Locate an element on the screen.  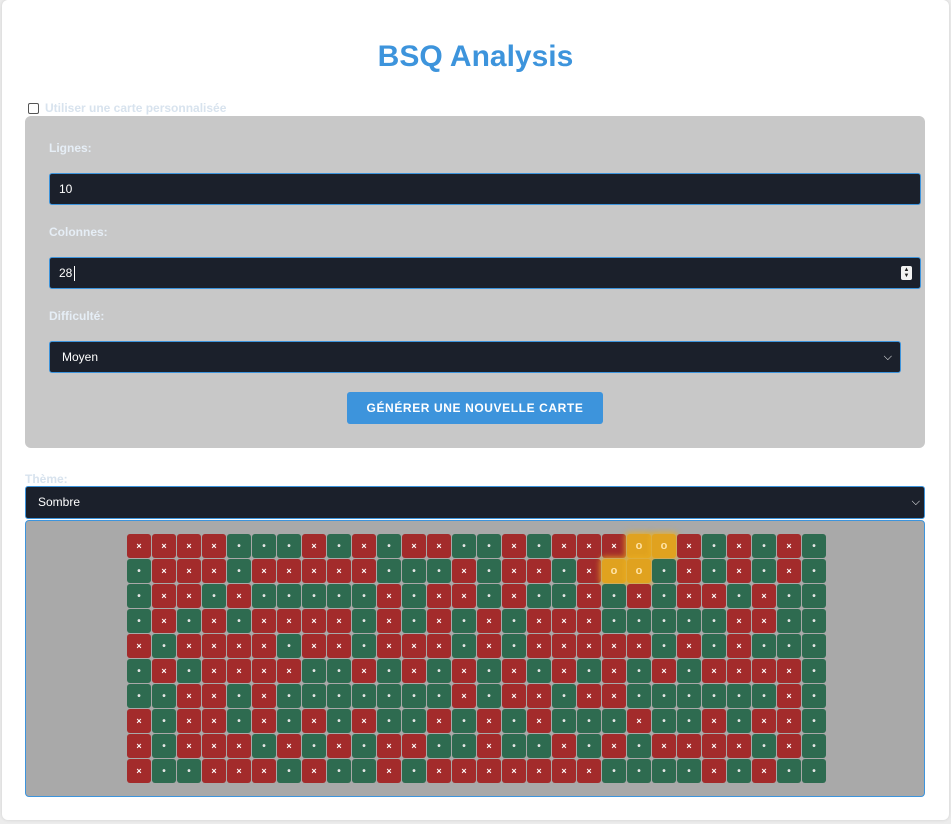
custom-map-checkbox is located at coordinates (33, 108).